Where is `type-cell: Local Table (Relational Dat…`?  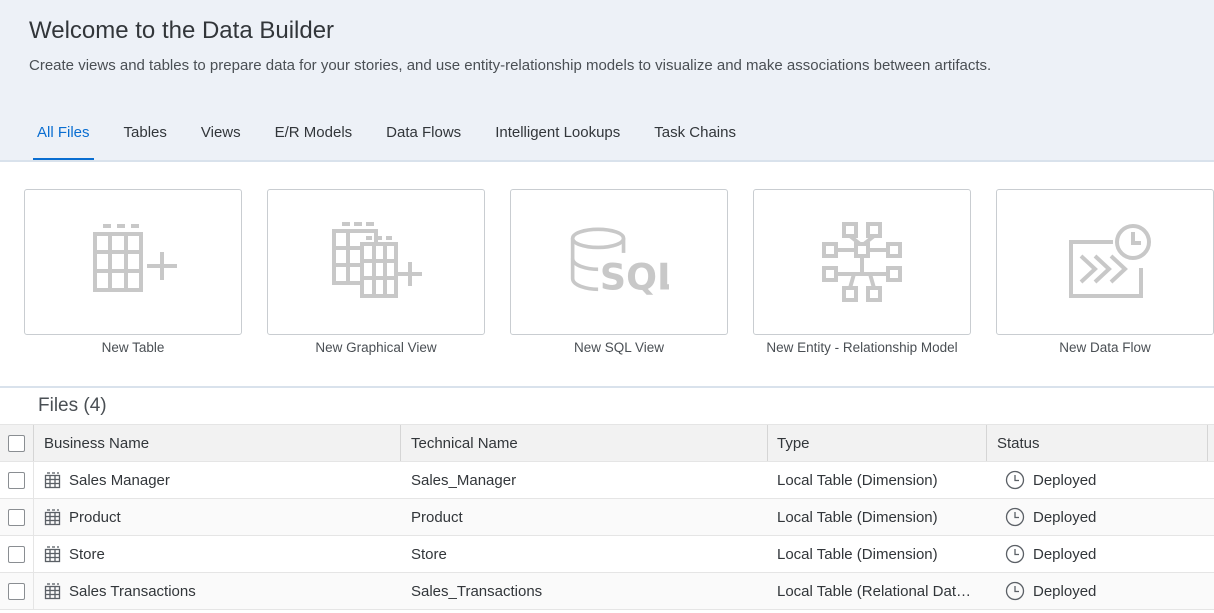 type-cell: Local Table (Relational Dat… is located at coordinates (877, 591).